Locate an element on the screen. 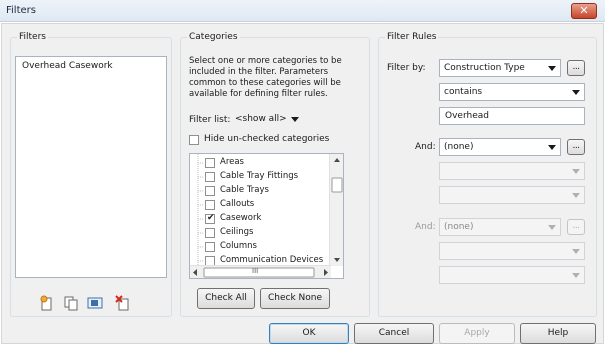 The height and width of the screenshot is (345, 605). and-label-1: And: is located at coordinates (425, 147).